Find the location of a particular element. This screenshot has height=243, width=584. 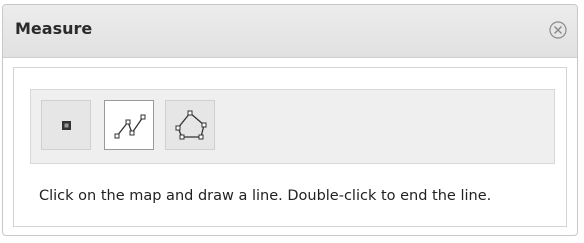

measure-point-button is located at coordinates (66, 125).